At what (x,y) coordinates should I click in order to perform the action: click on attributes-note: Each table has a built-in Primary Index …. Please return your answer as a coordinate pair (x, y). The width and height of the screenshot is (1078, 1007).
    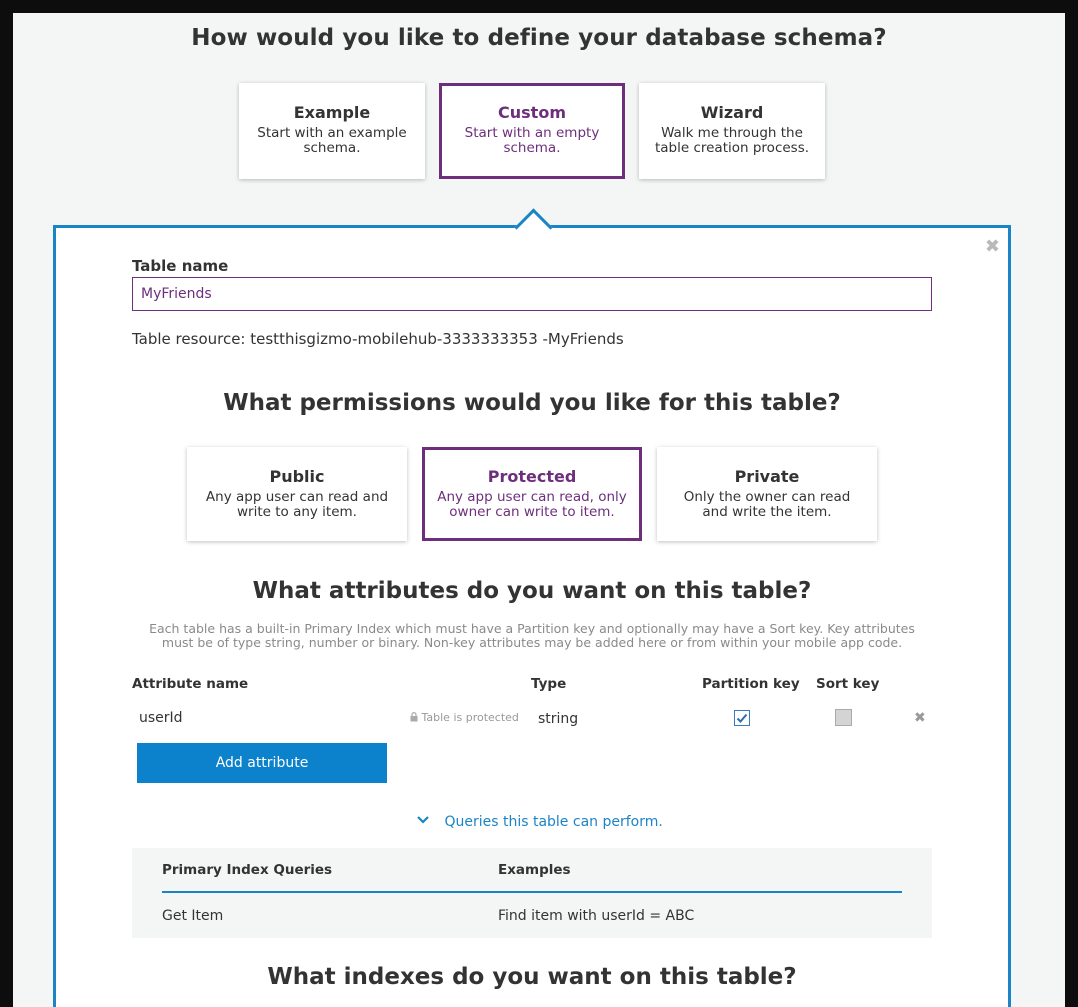
    Looking at the image, I should click on (532, 635).